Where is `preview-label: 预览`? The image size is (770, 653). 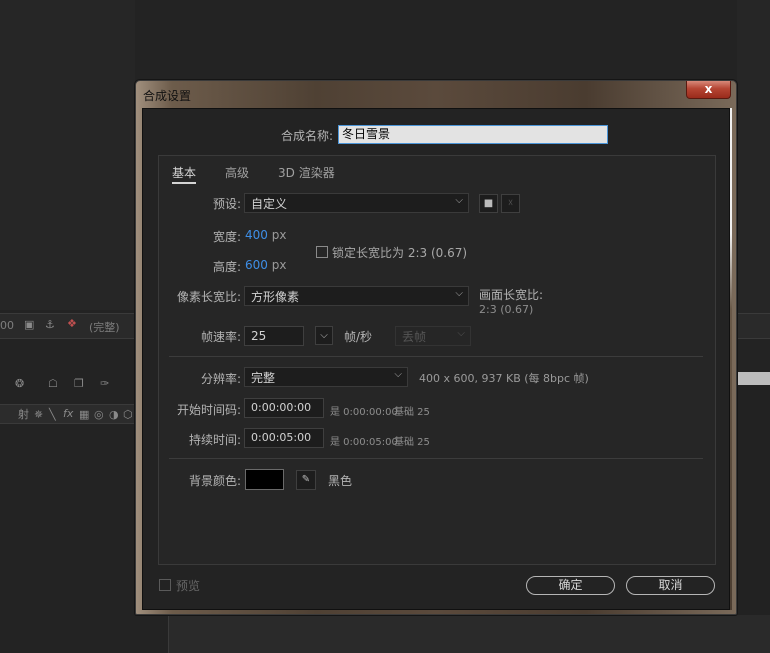
preview-label: 预览 is located at coordinates (188, 586).